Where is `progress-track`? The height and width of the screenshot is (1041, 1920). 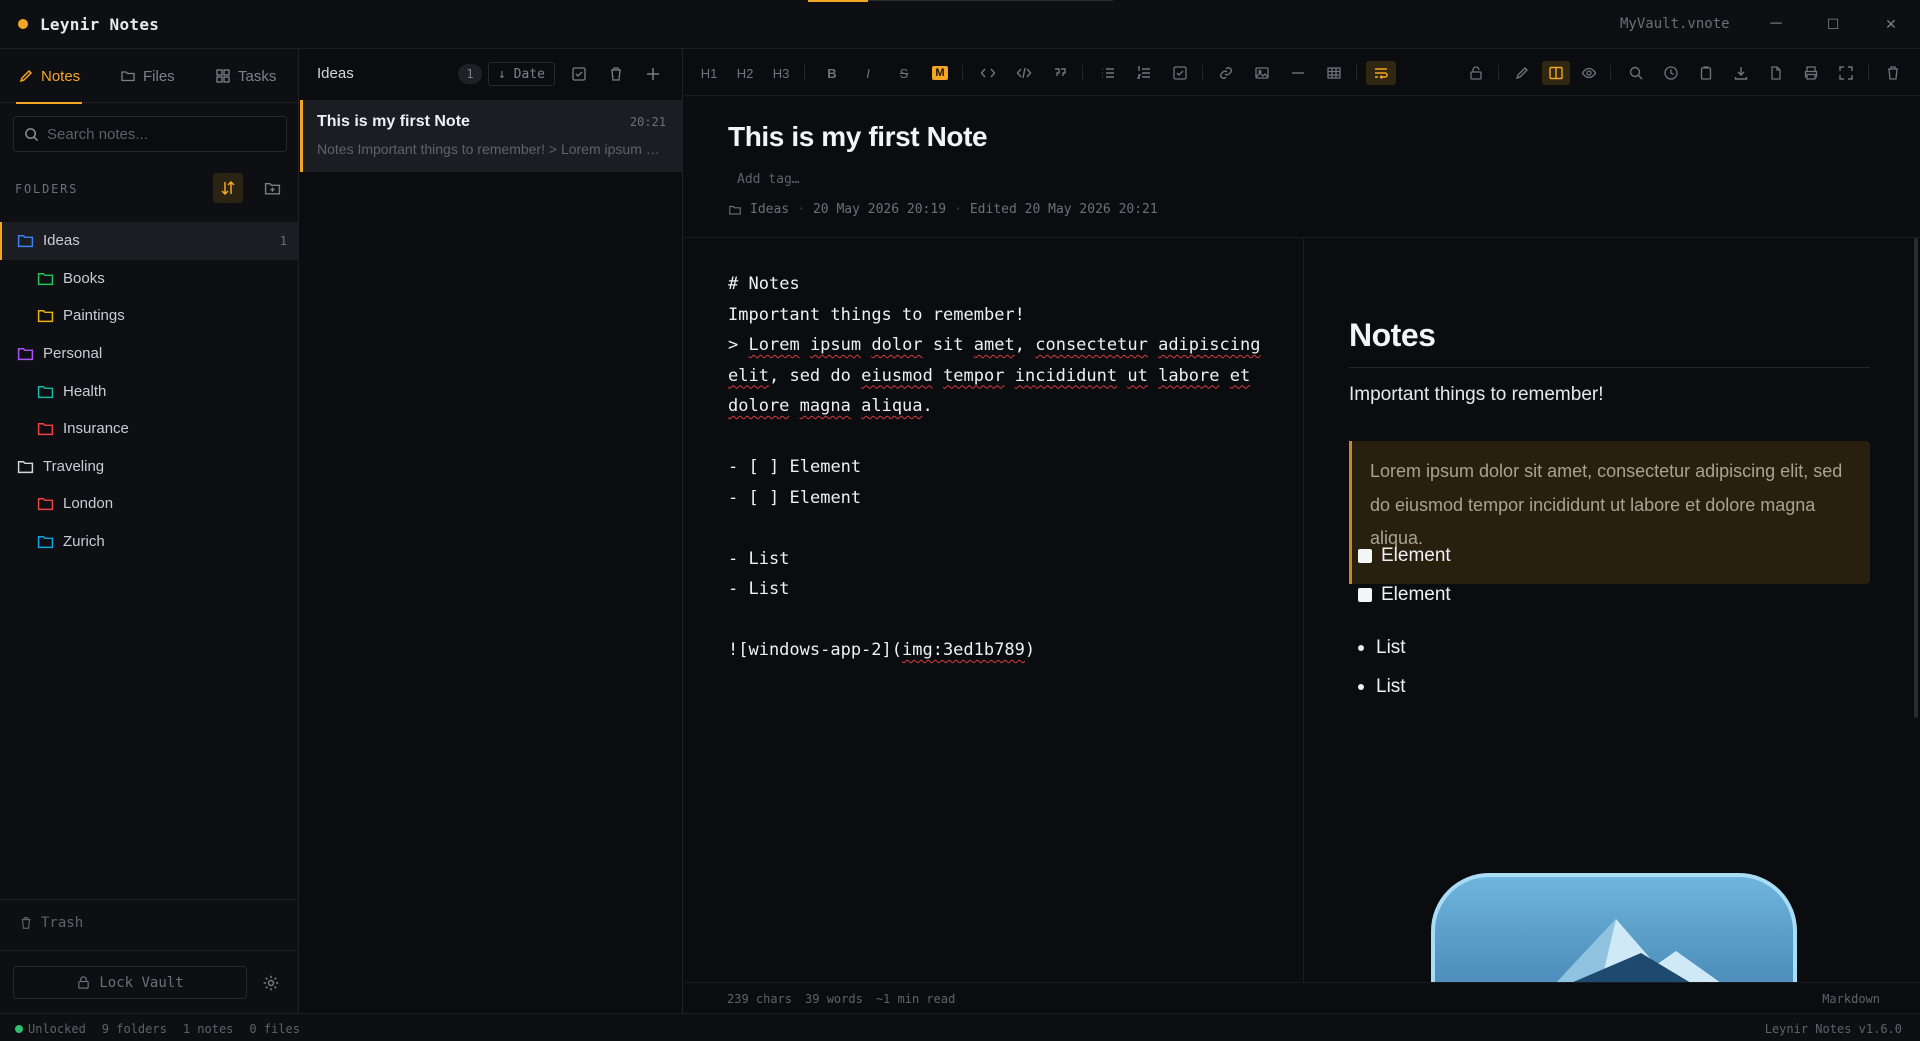
progress-track is located at coordinates (990, 0).